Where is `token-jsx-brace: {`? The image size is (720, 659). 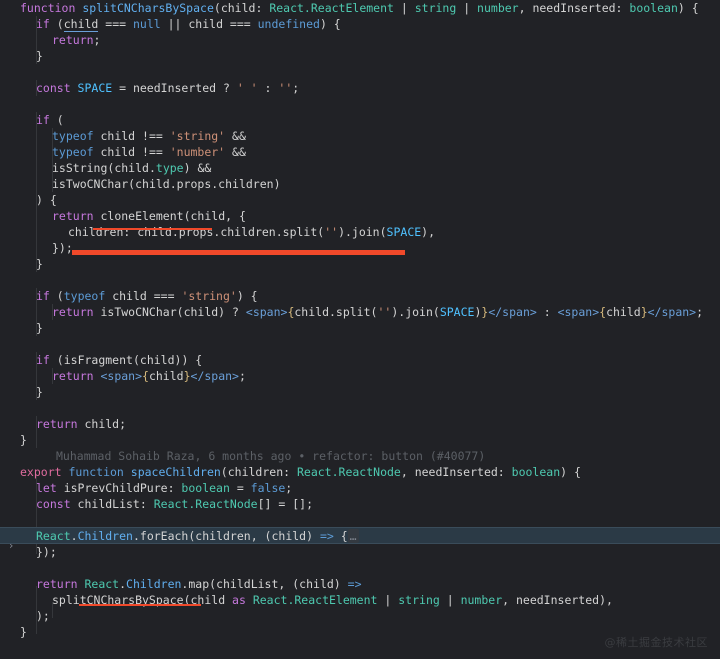 token-jsx-brace: { is located at coordinates (145, 376).